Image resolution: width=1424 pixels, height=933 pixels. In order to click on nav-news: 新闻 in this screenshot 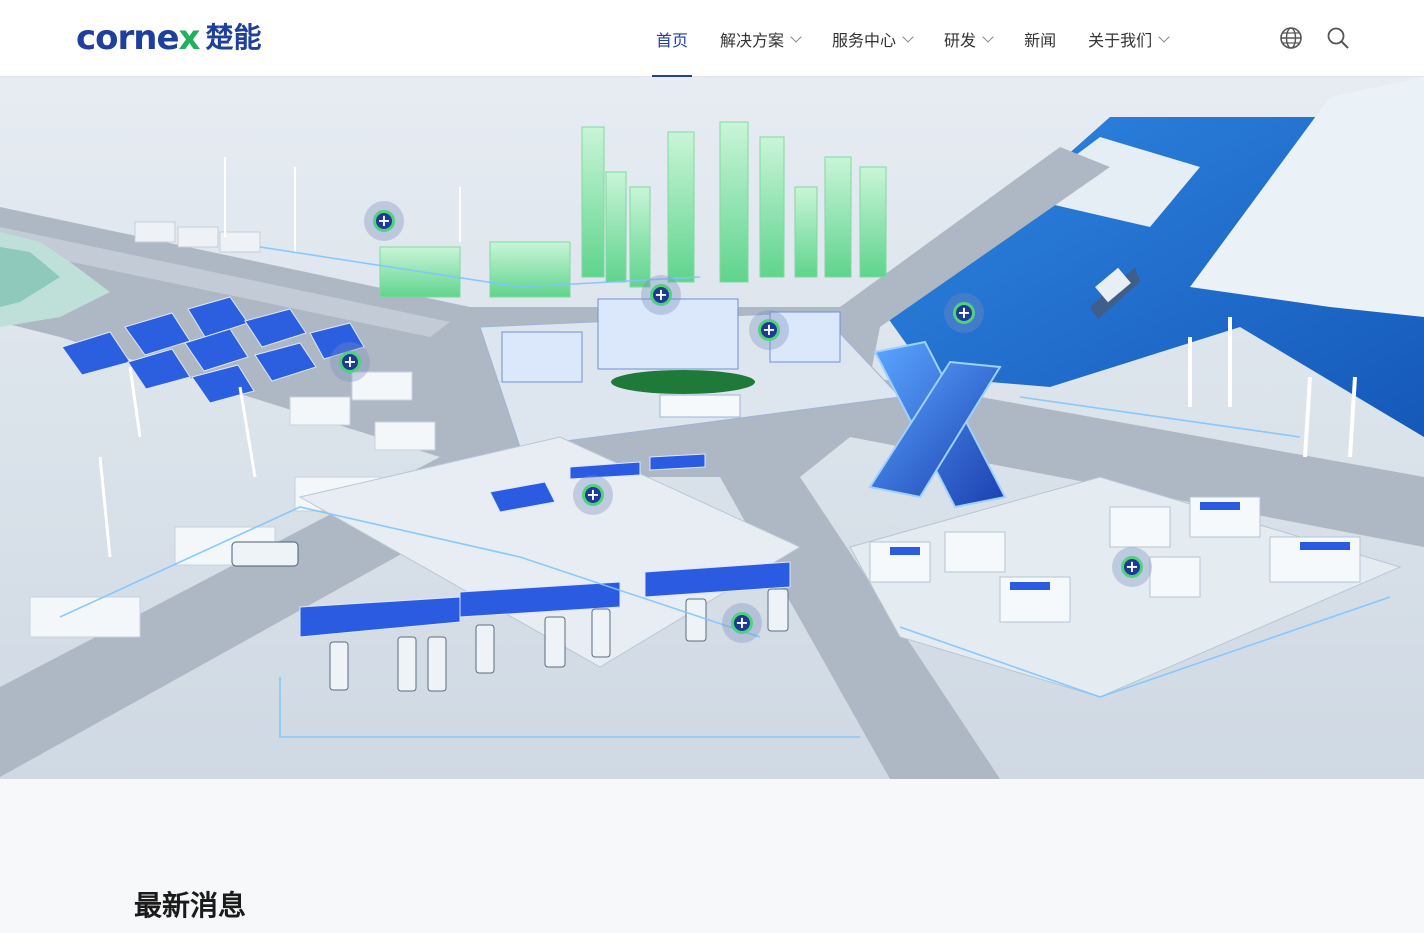, I will do `click(1040, 38)`.